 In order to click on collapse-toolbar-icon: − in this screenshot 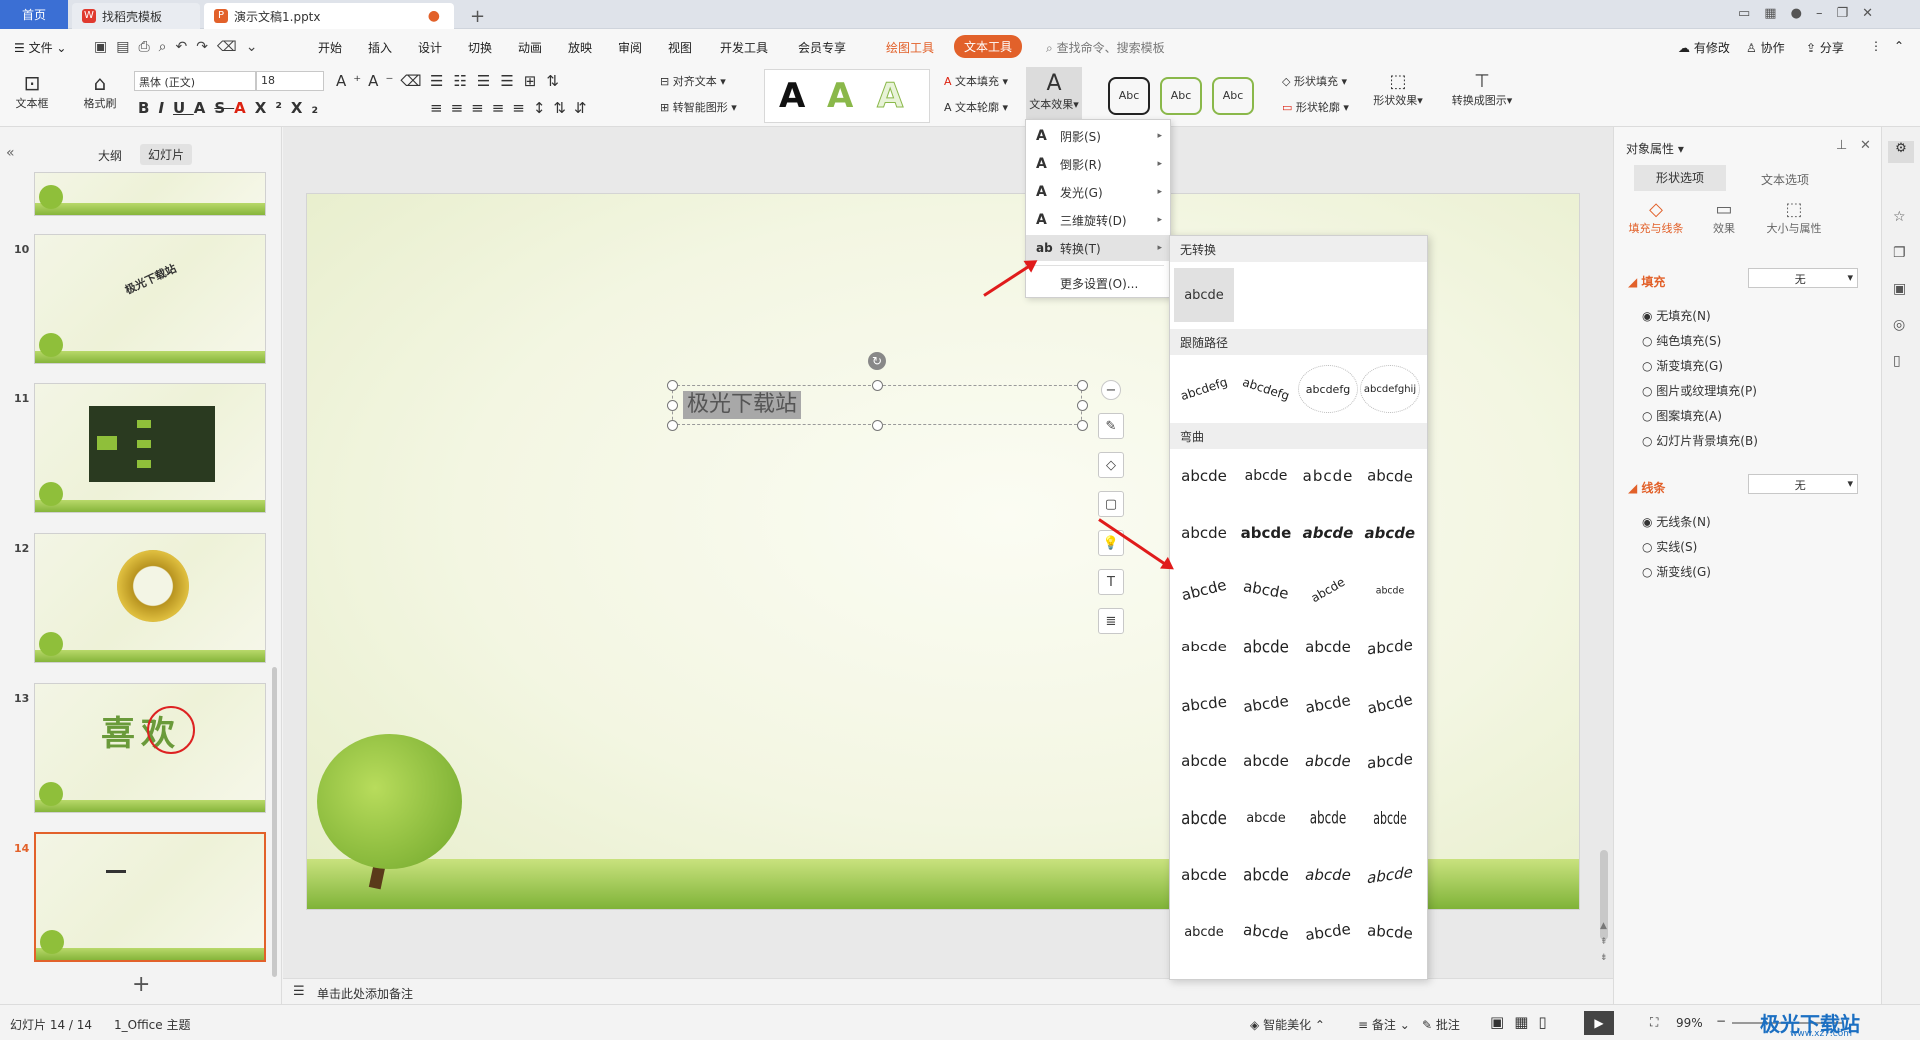, I will do `click(1111, 390)`.